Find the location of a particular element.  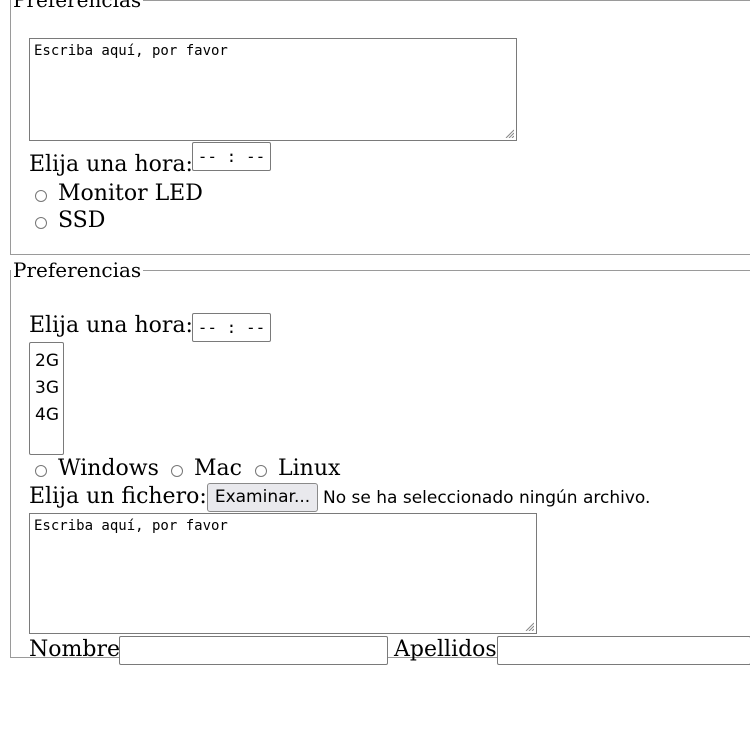

comments-textarea-second: Escriba aquí, por favor is located at coordinates (283, 573).